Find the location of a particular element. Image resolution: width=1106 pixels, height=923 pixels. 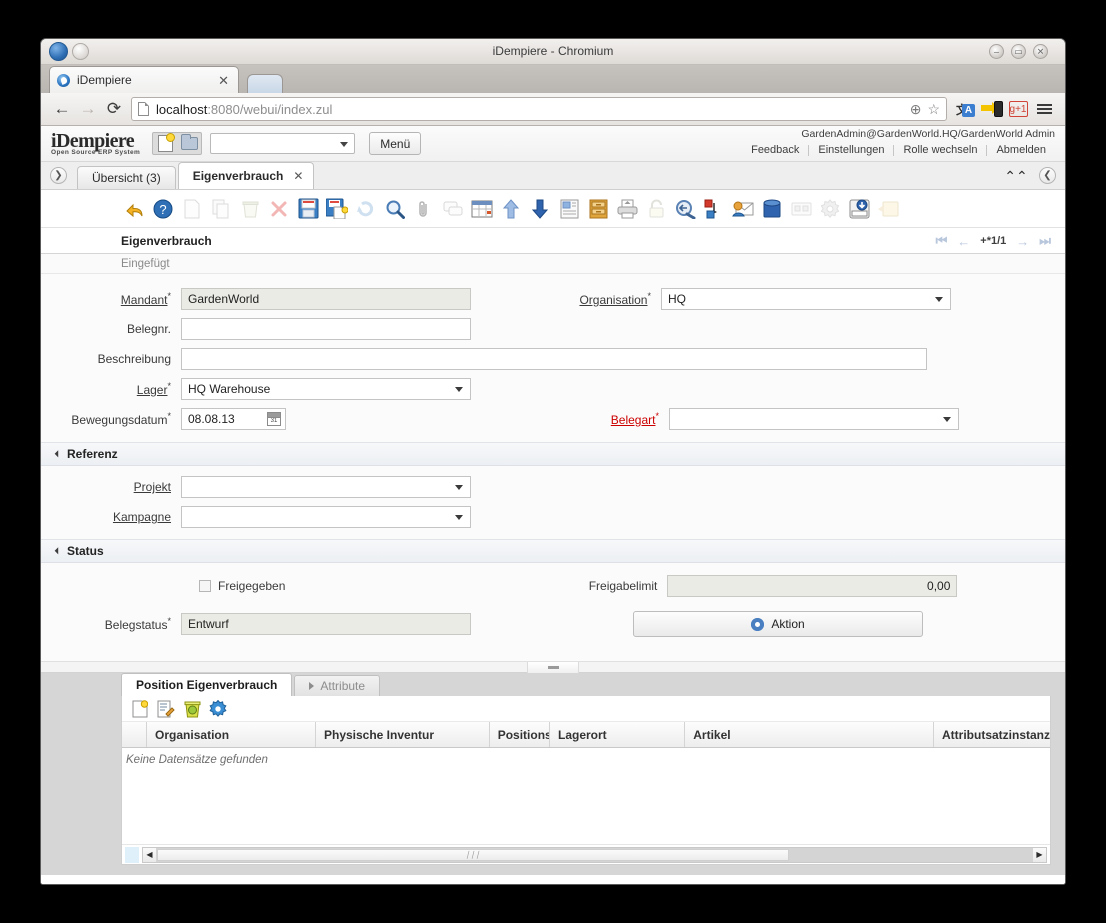

browser-tab-close-icon: ✕ is located at coordinates (223, 80).